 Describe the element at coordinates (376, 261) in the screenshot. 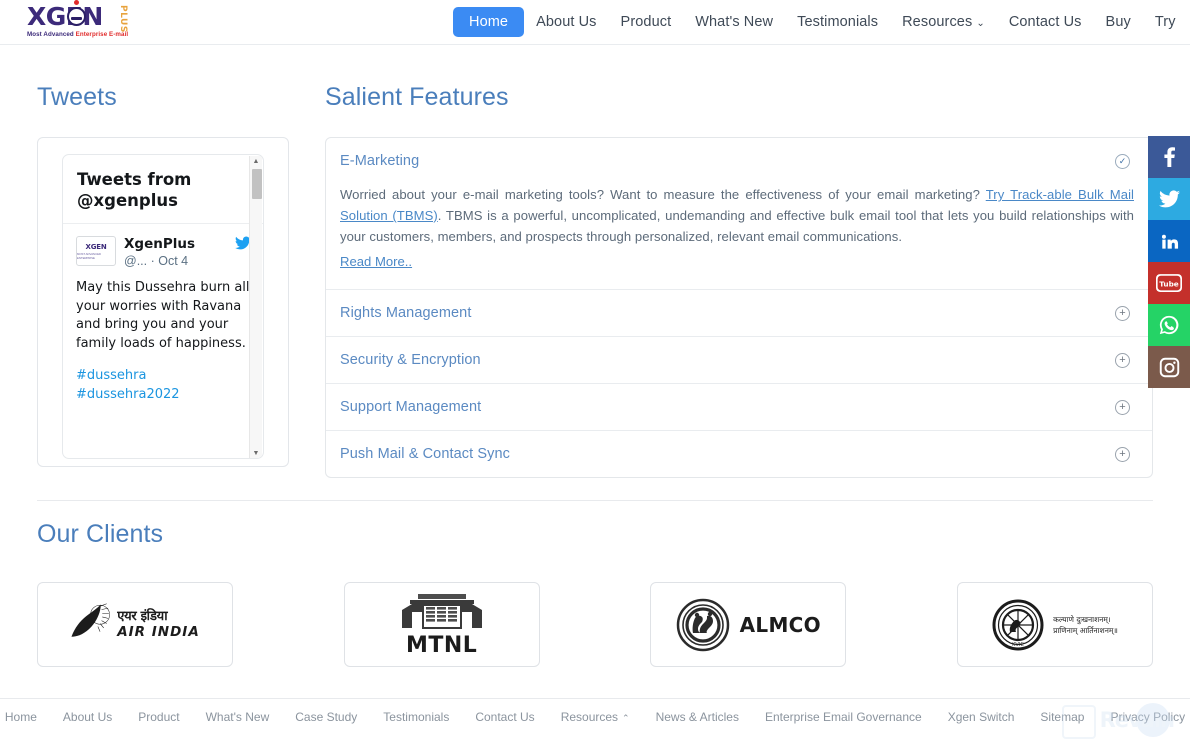

I see `read-more-link: Read More..` at that location.